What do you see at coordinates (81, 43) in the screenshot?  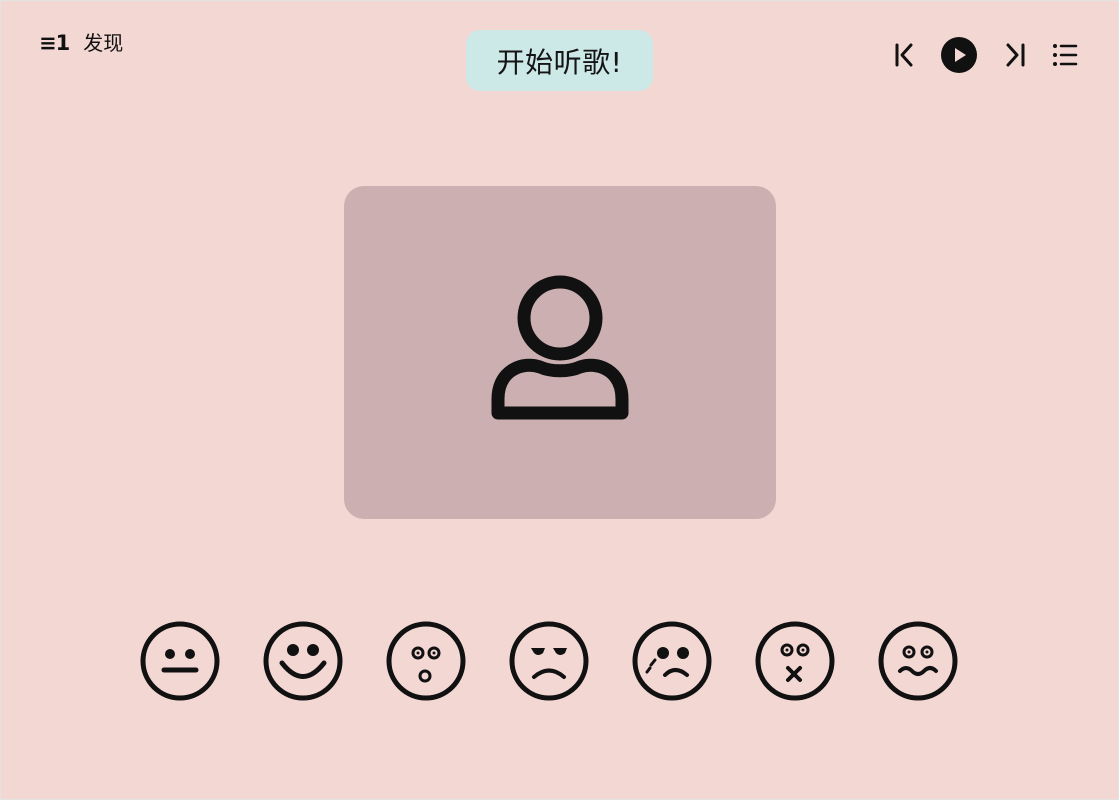 I see `discover-nav: ≡1 发现` at bounding box center [81, 43].